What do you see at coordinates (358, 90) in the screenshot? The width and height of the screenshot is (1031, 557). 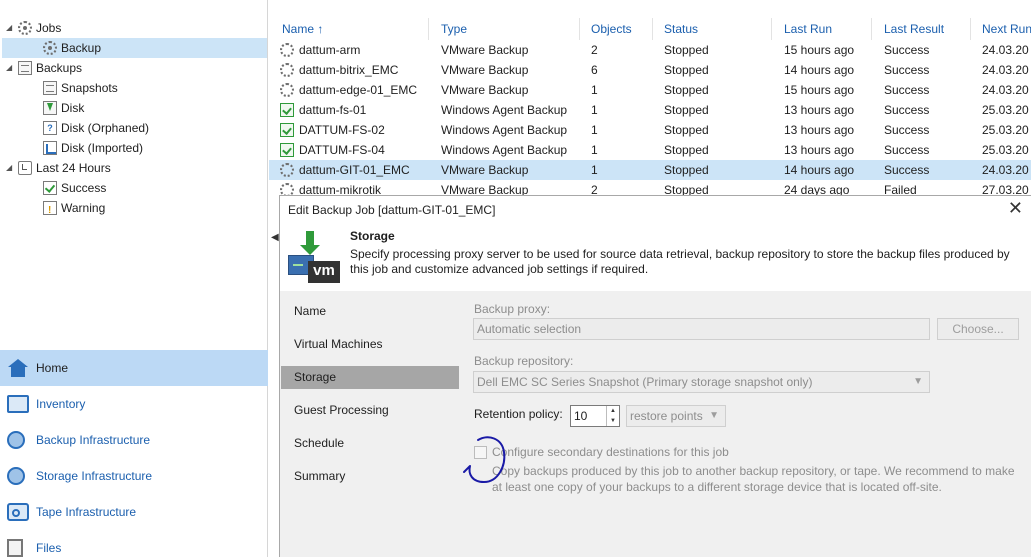 I see `job-name: dattum-edge-01_EMC` at bounding box center [358, 90].